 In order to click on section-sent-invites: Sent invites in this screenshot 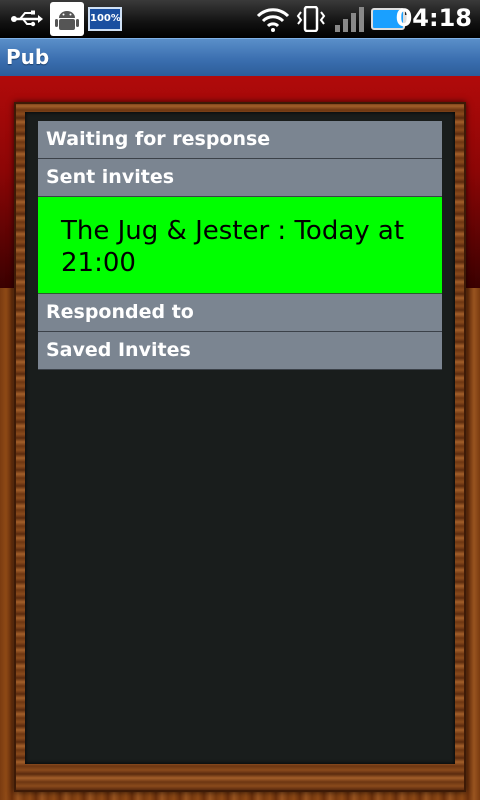, I will do `click(240, 178)`.